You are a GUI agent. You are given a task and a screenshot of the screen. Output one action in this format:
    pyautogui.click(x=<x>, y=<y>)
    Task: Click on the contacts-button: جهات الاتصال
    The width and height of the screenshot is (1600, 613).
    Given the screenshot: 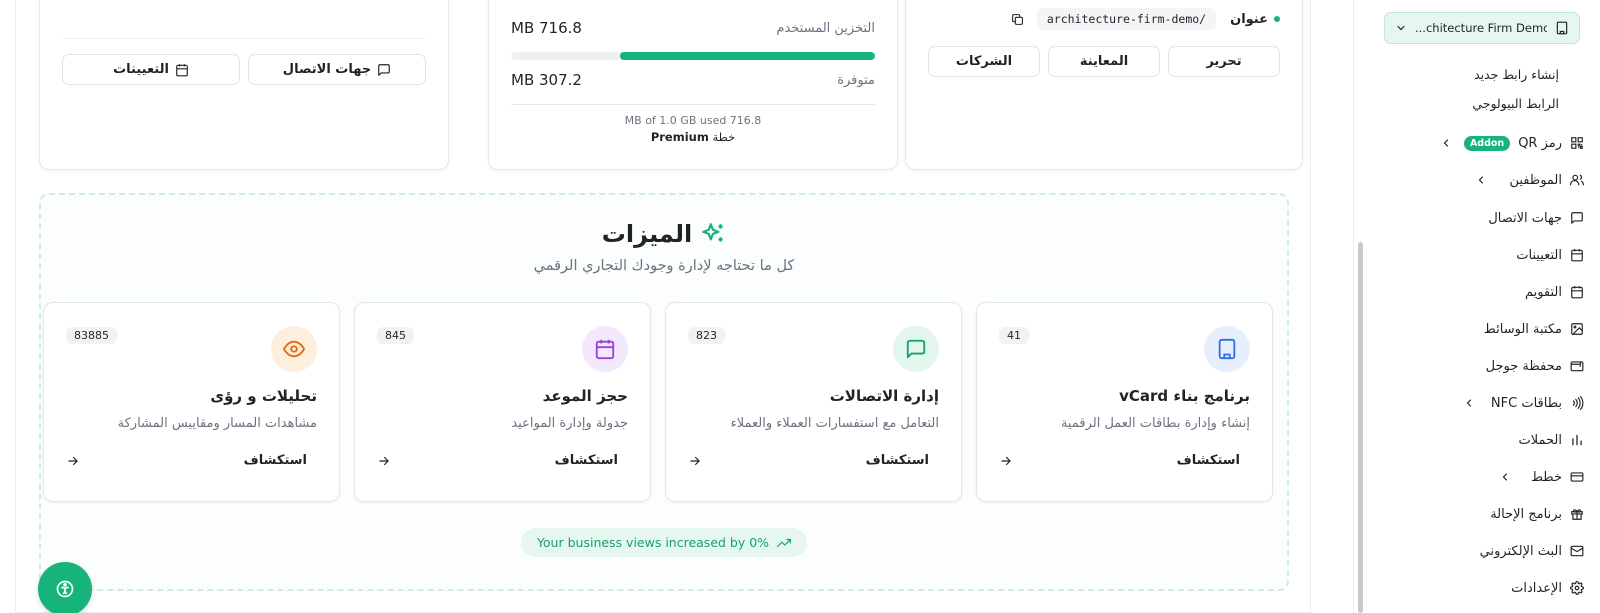 What is the action you would take?
    pyautogui.click(x=337, y=69)
    